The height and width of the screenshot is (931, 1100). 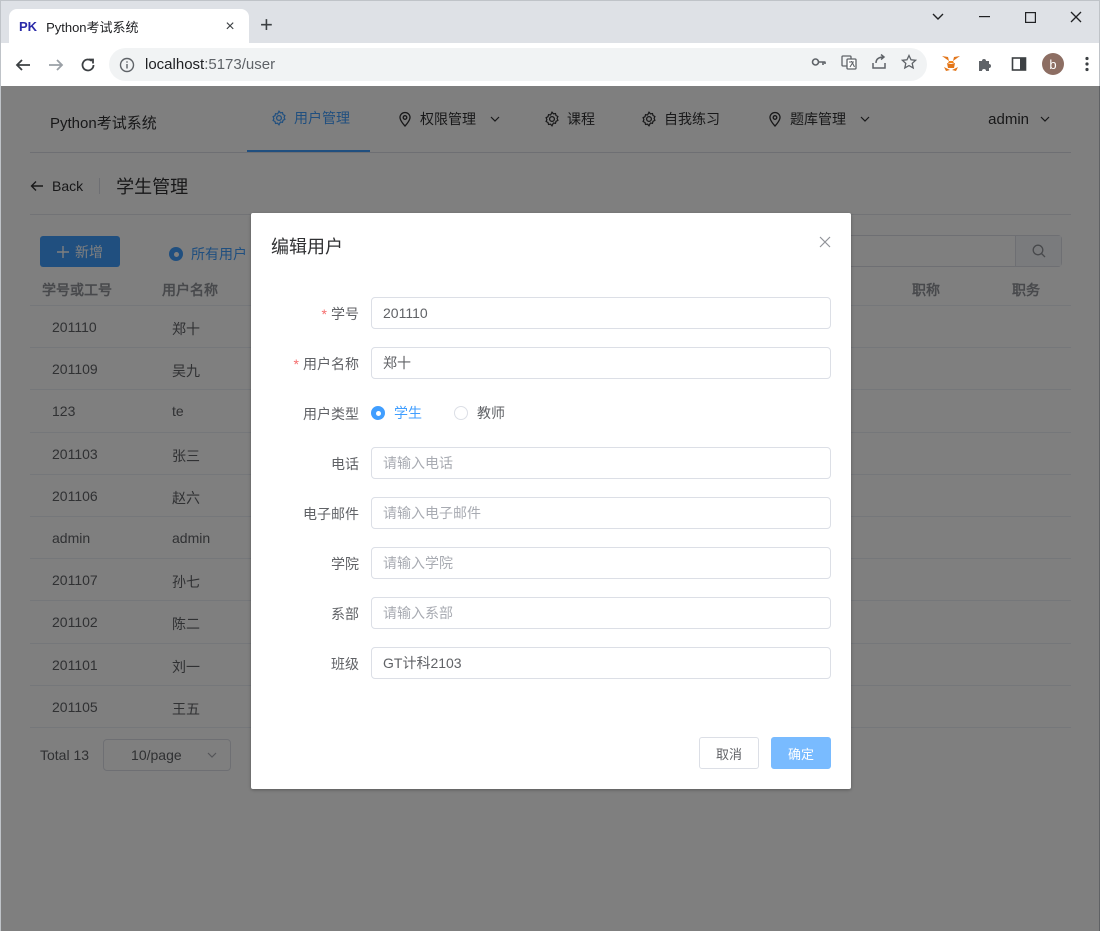 I want to click on metamask-fox-icon, so click(x=951, y=64).